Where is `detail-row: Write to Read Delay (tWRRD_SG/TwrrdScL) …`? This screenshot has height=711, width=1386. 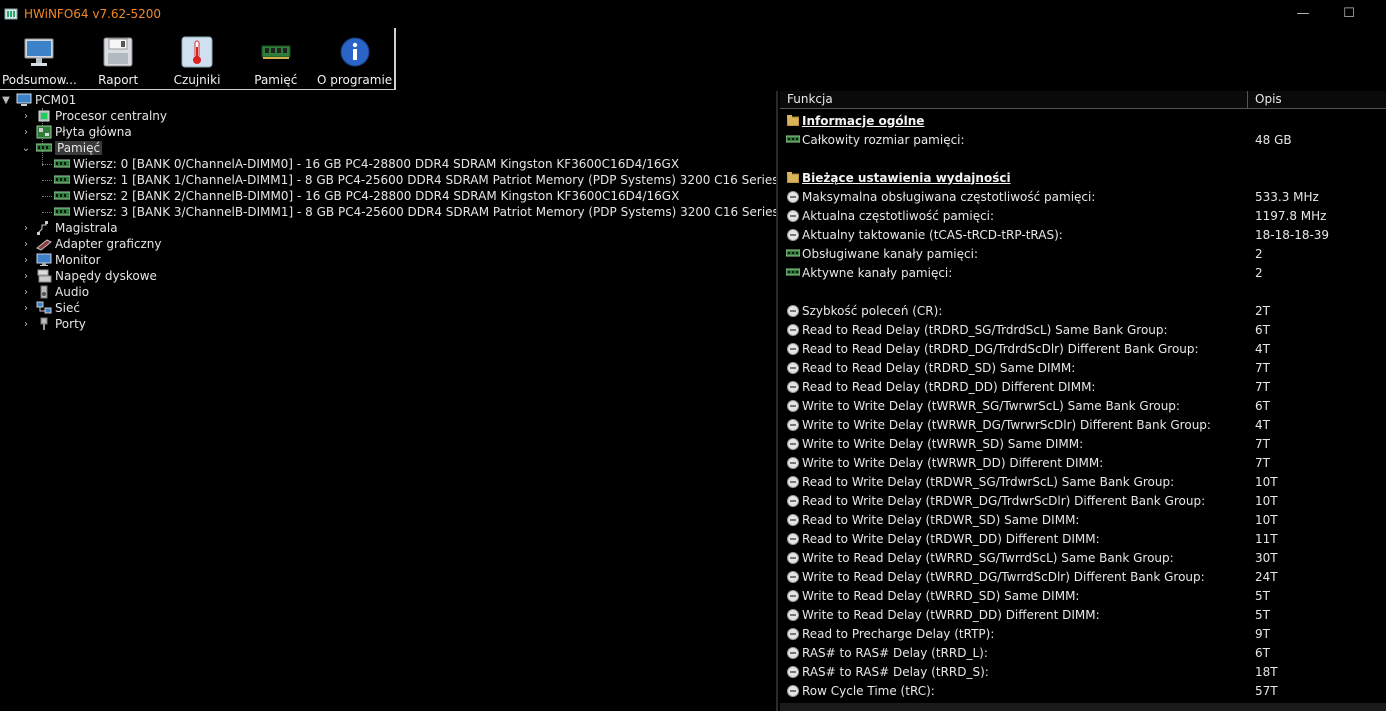
detail-row: Write to Read Delay (tWRRD_SG/TwrrdScL) … is located at coordinates (1083, 557).